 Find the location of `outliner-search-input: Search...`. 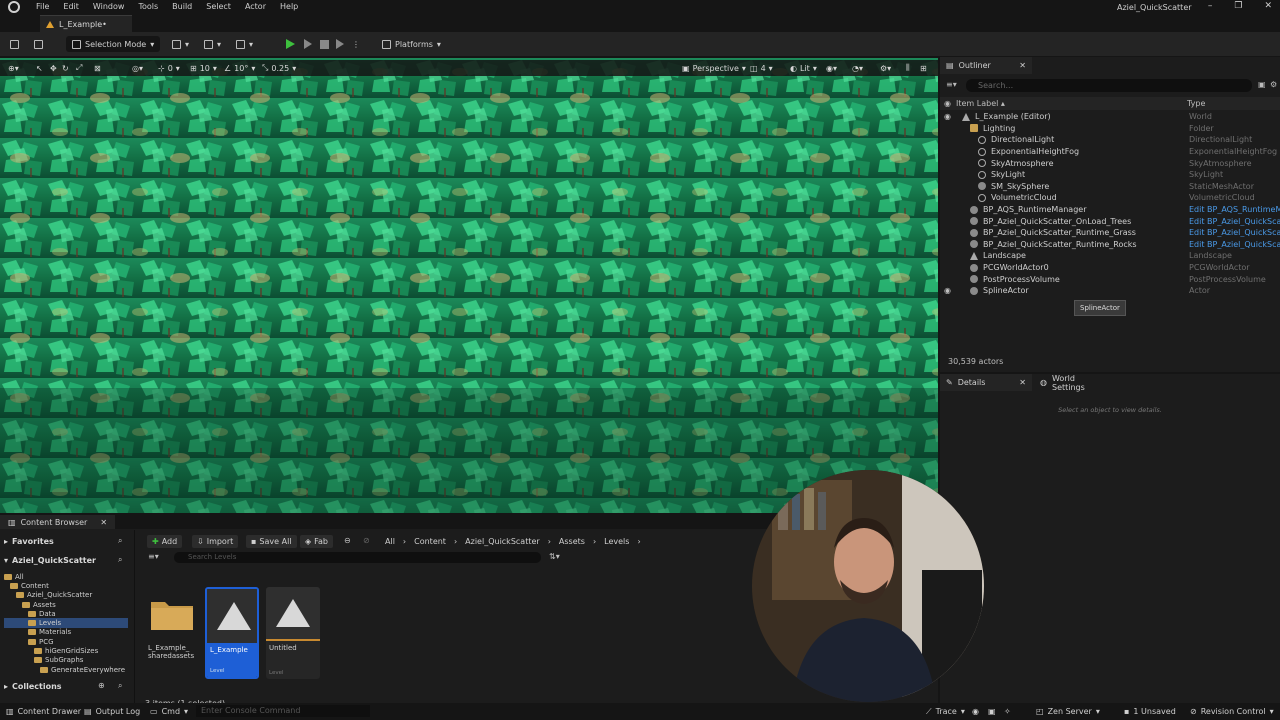

outliner-search-input: Search... is located at coordinates (1109, 85).